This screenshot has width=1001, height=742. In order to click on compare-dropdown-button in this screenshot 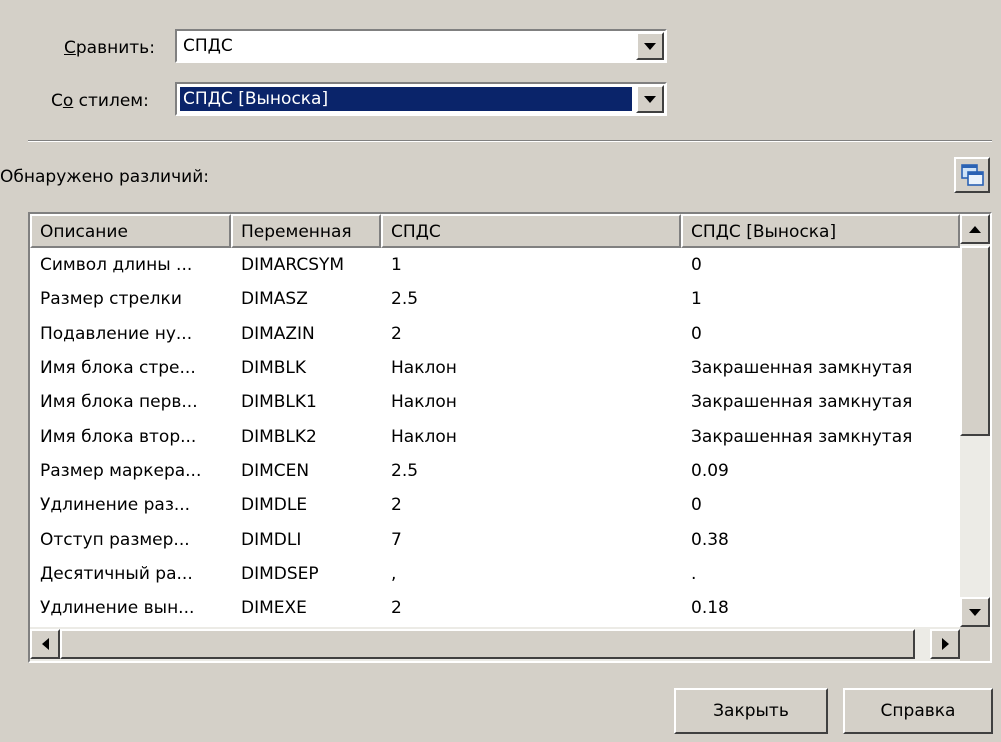, I will do `click(650, 46)`.